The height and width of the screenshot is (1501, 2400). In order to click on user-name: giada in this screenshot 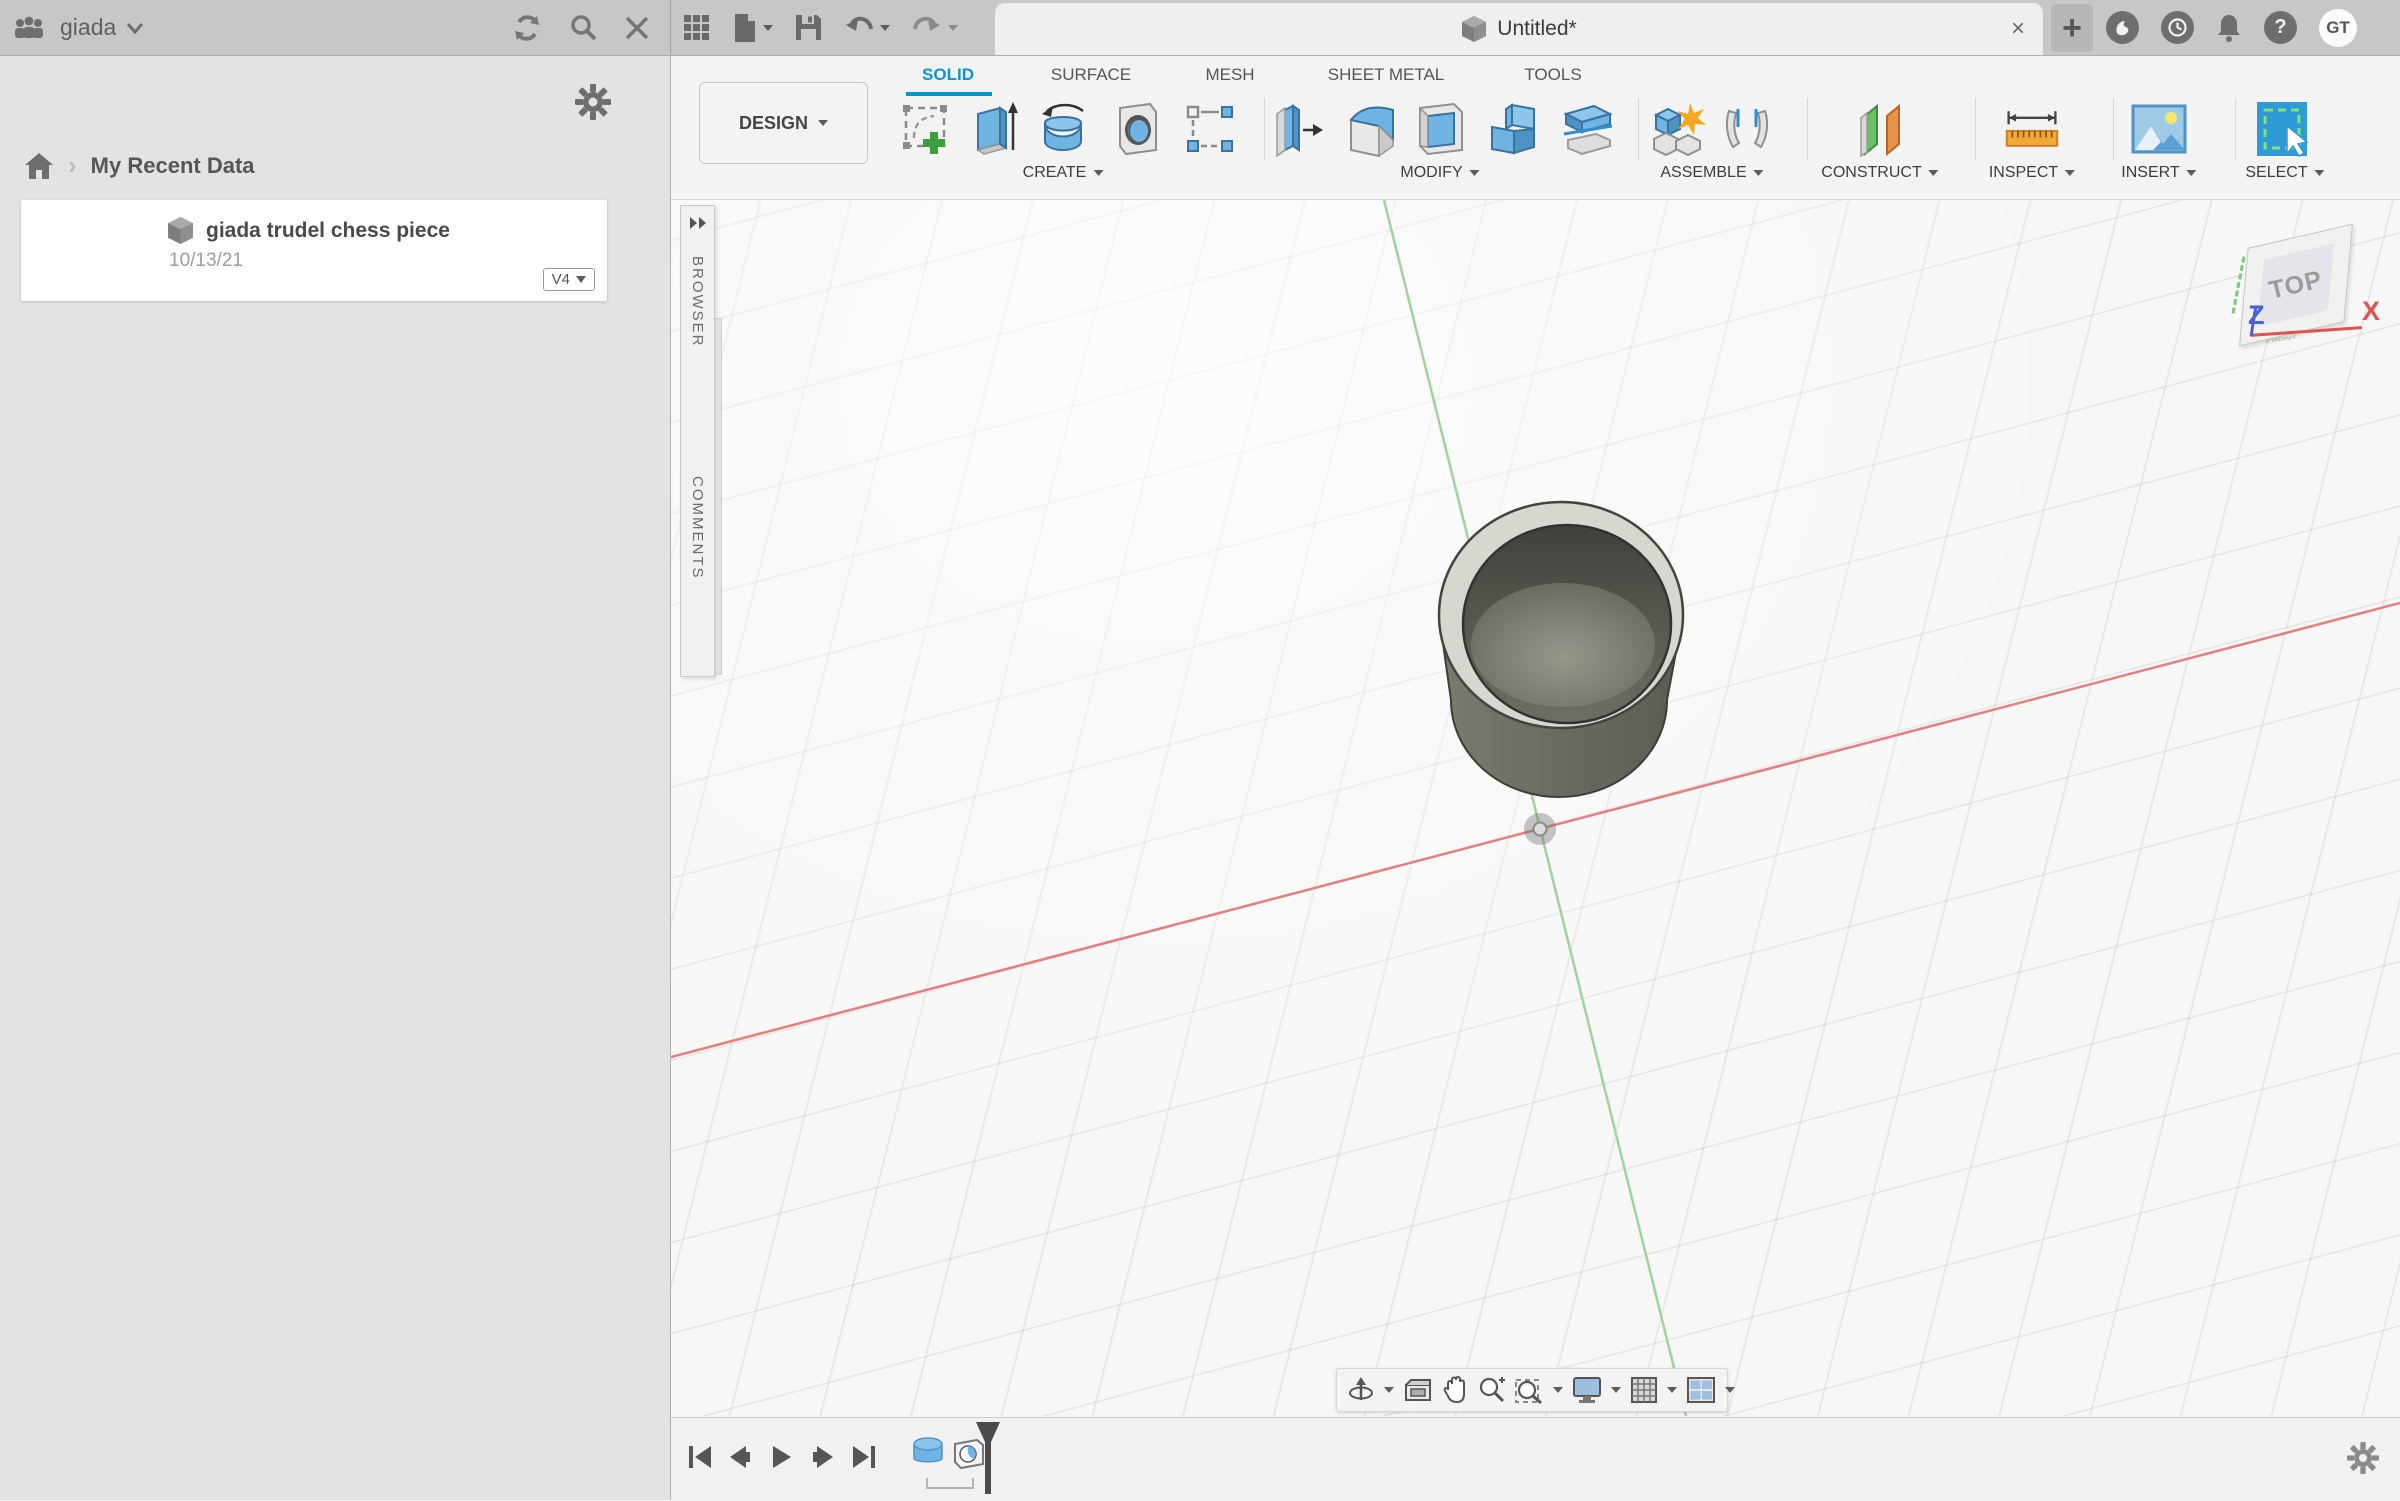, I will do `click(88, 27)`.